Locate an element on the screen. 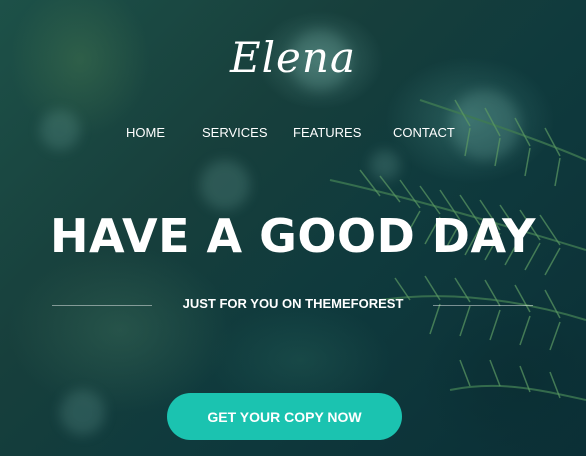 Image resolution: width=586 pixels, height=456 pixels. brand-logo: Elena is located at coordinates (293, 58).